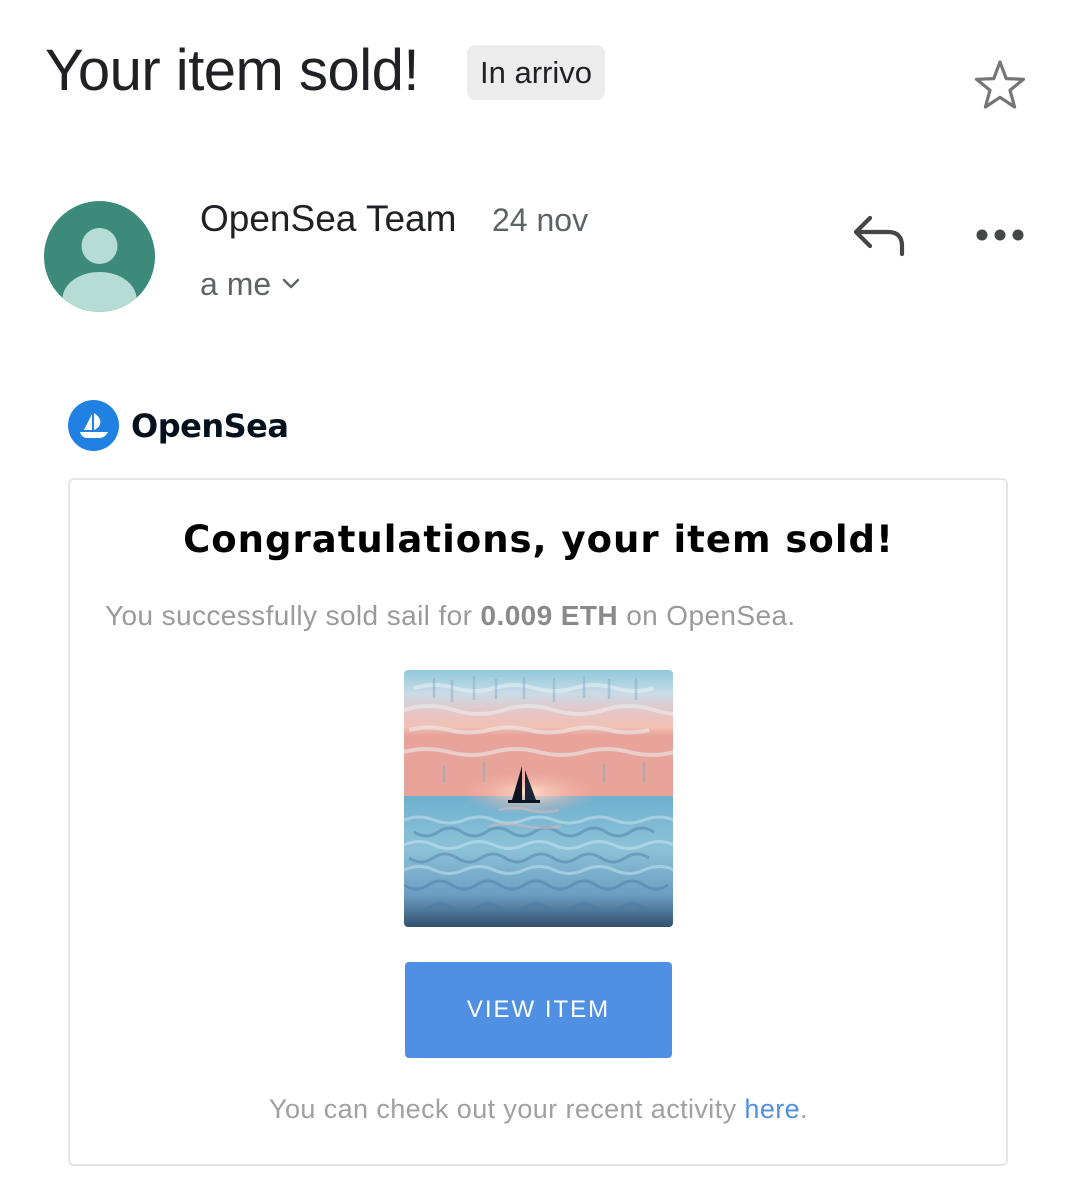 Image resolution: width=1077 pixels, height=1200 pixels. Describe the element at coordinates (1000, 86) in the screenshot. I see `star-icon` at that location.